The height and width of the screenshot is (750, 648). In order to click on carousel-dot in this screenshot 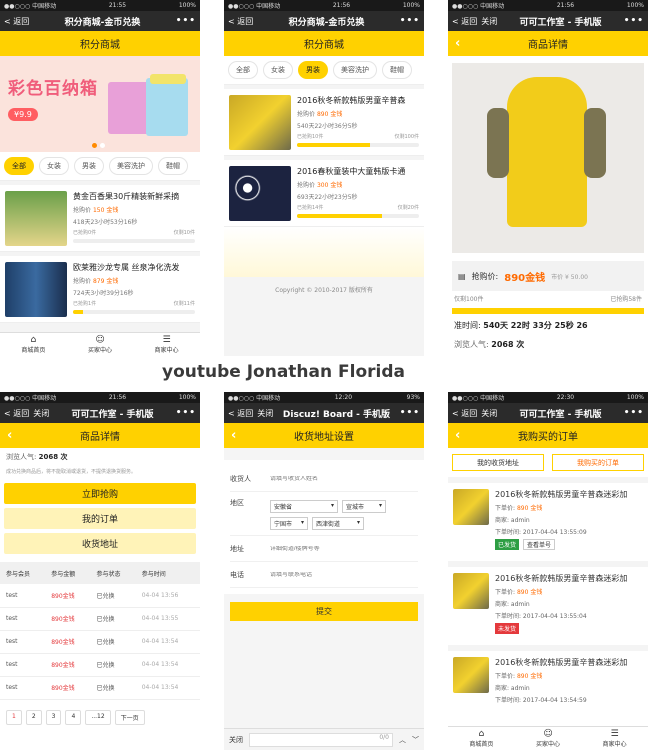, I will do `click(102, 145)`.